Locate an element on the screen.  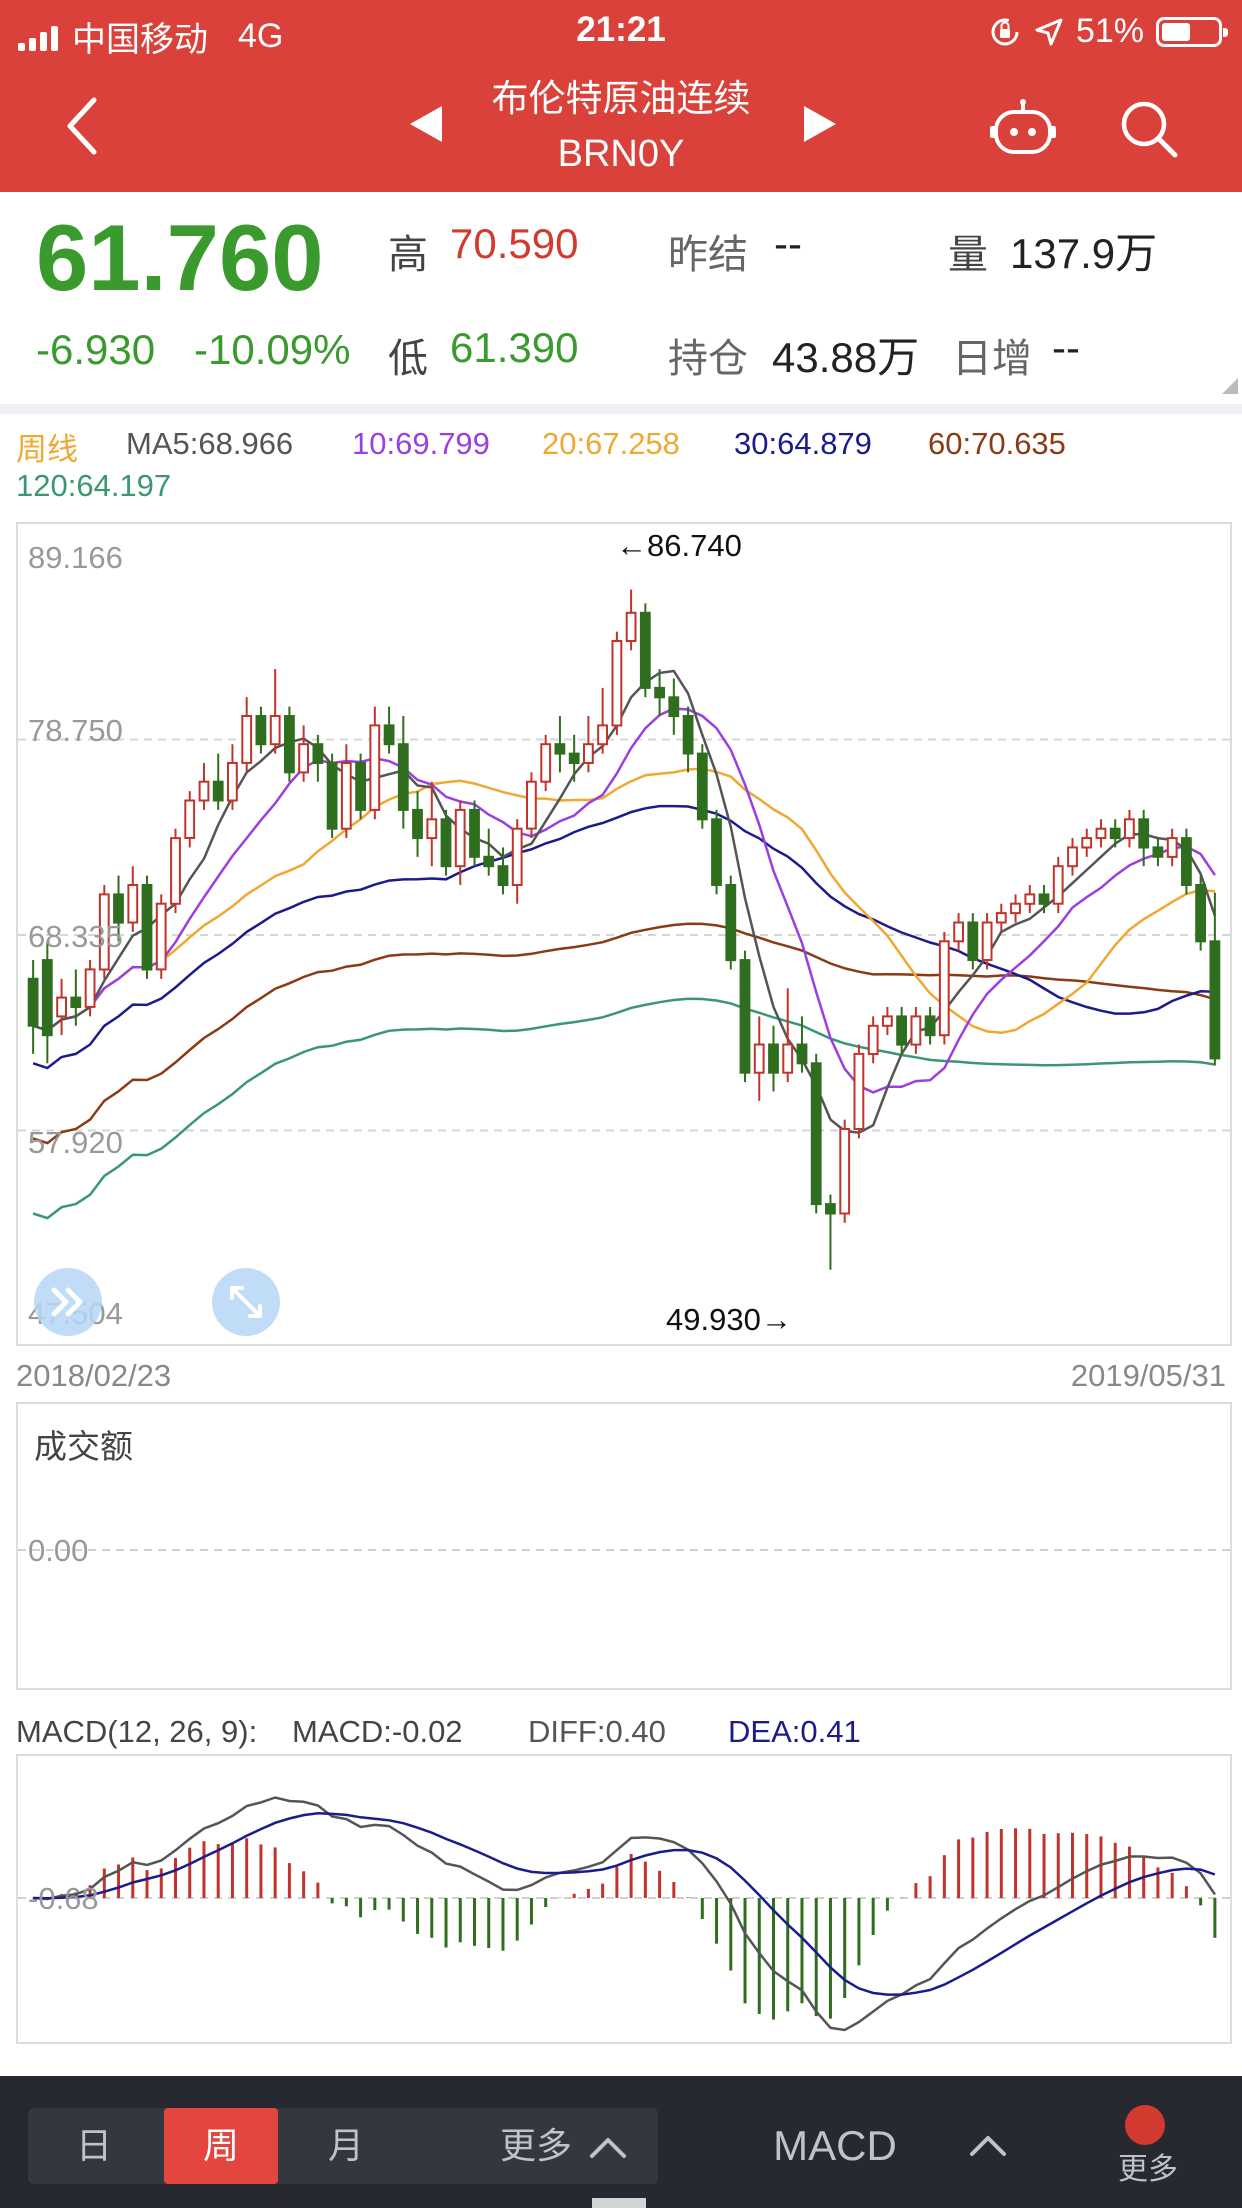
low-label: 低 is located at coordinates (408, 359).